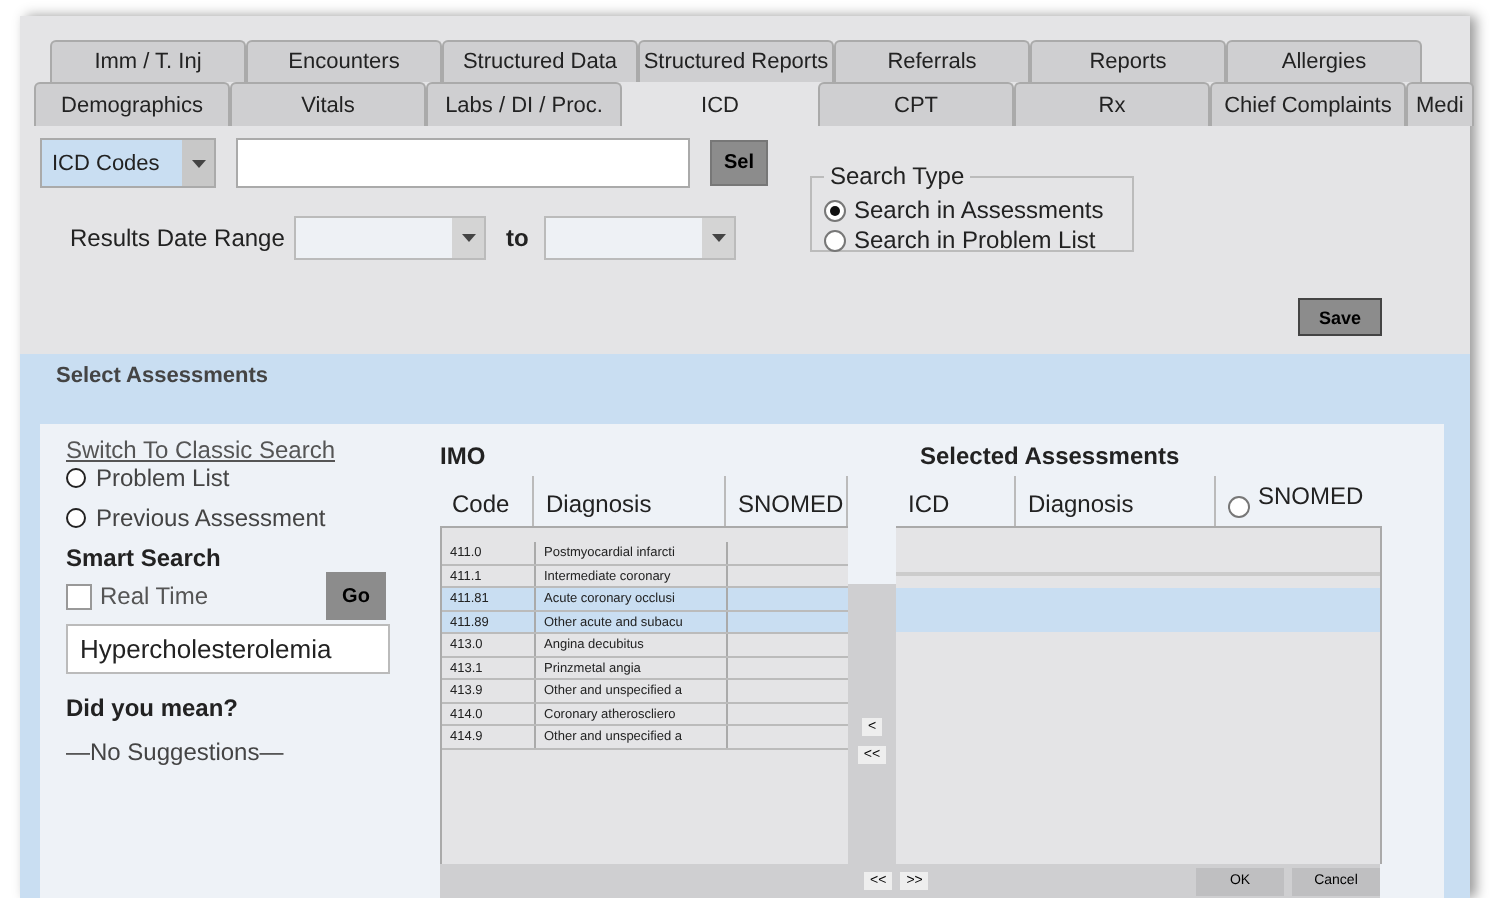 This screenshot has height=898, width=1490. Describe the element at coordinates (1440, 104) in the screenshot. I see `tab: Medi` at that location.